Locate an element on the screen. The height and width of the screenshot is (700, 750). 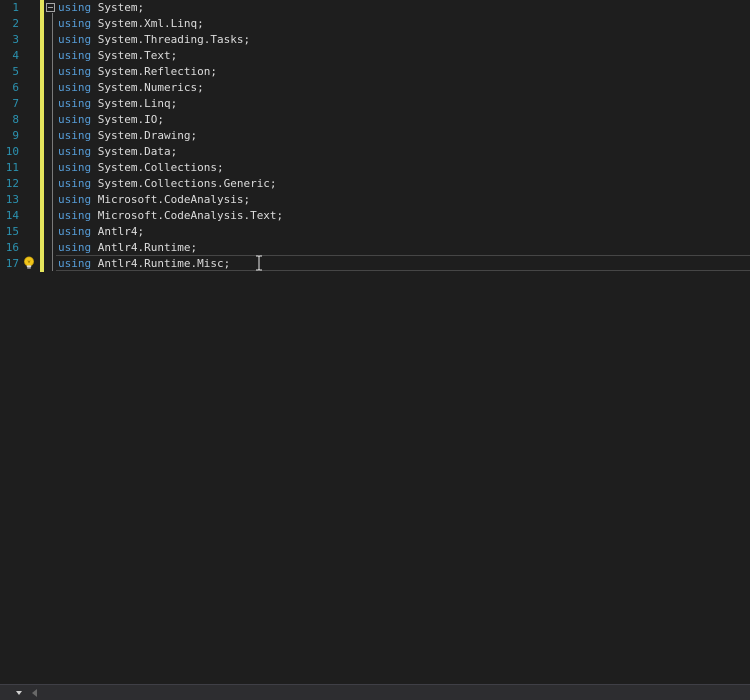
code-text: using System.Numerics; is located at coordinates (131, 88).